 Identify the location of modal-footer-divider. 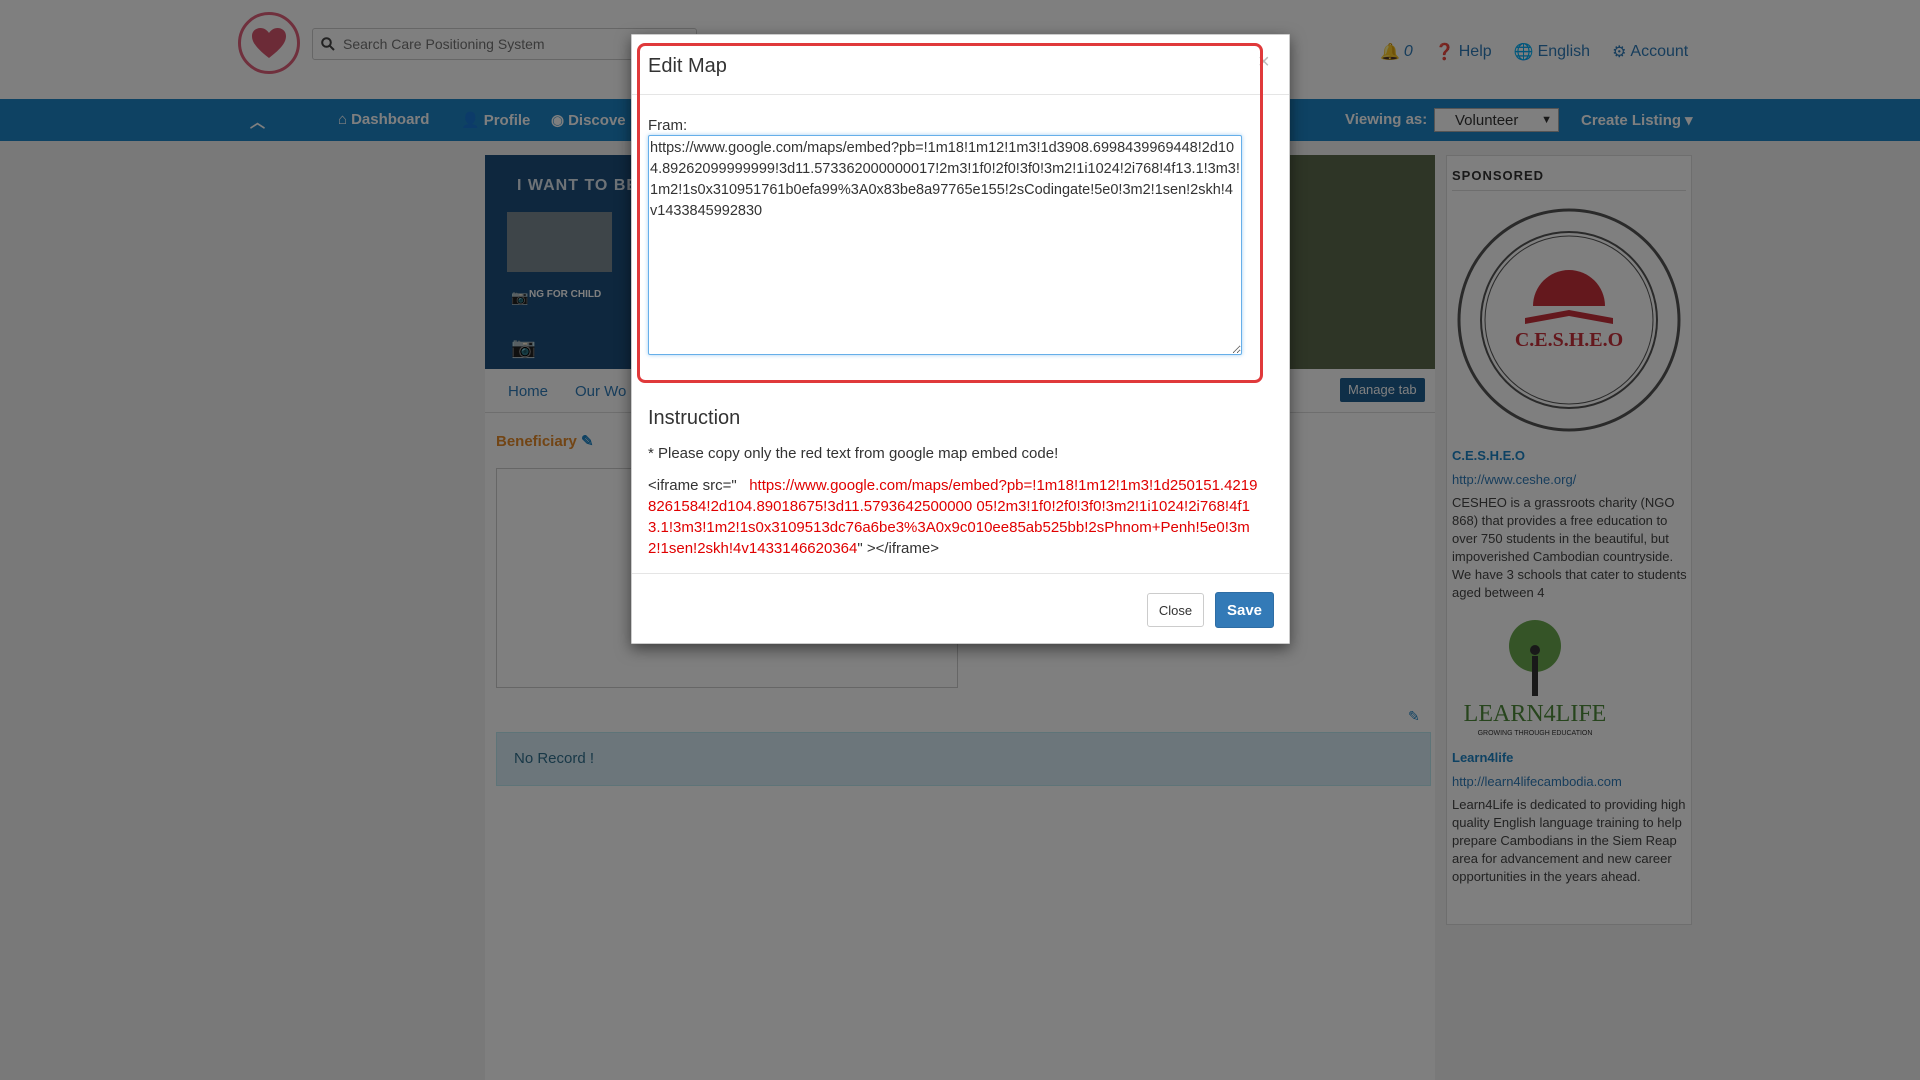
(960, 573).